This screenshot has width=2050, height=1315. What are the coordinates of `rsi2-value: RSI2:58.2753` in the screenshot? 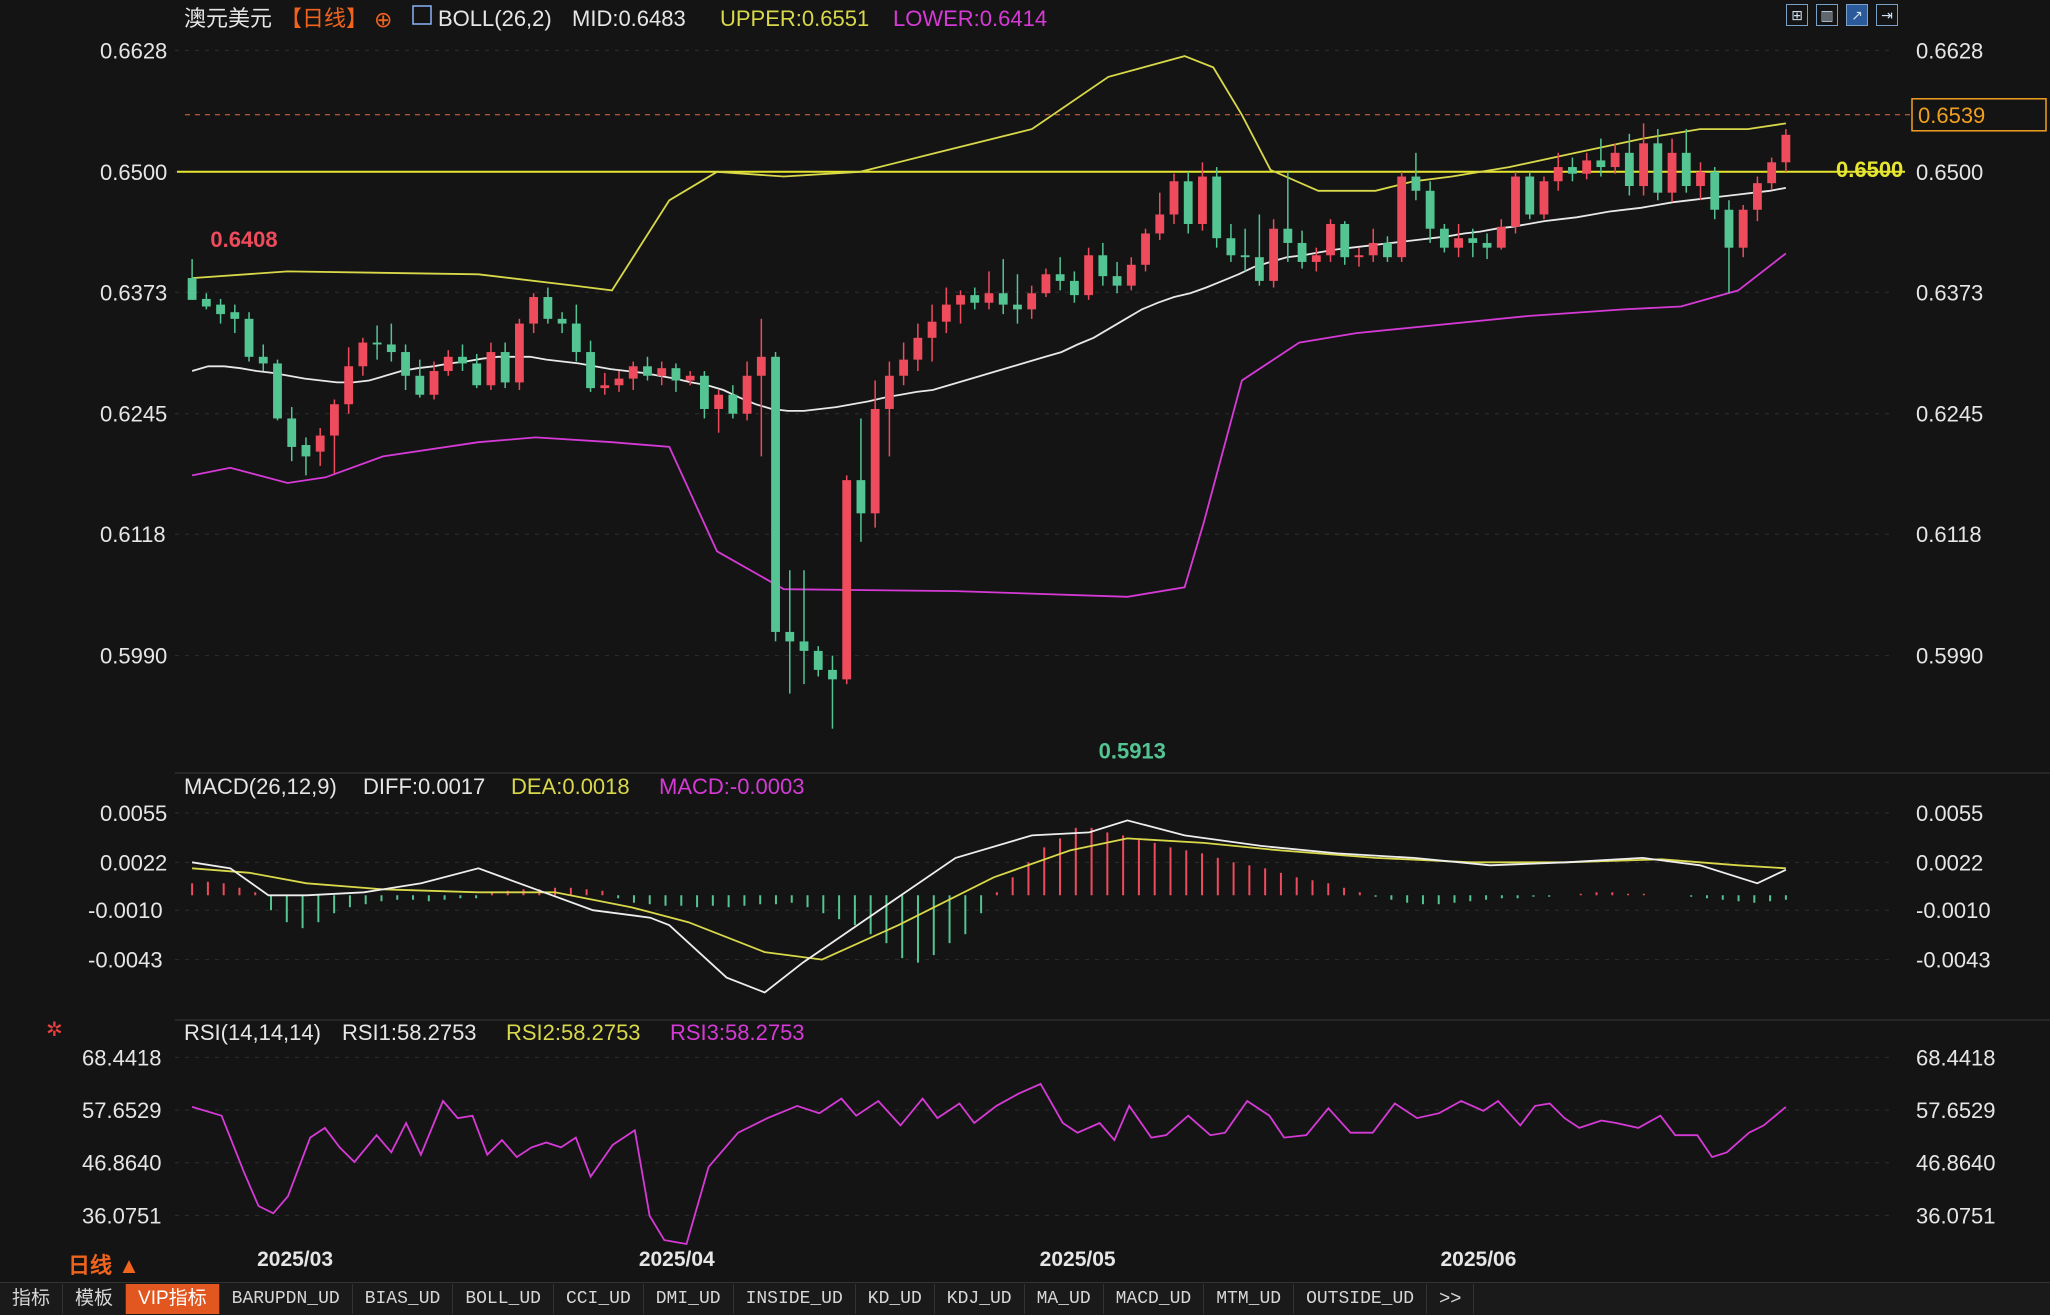 It's located at (573, 1032).